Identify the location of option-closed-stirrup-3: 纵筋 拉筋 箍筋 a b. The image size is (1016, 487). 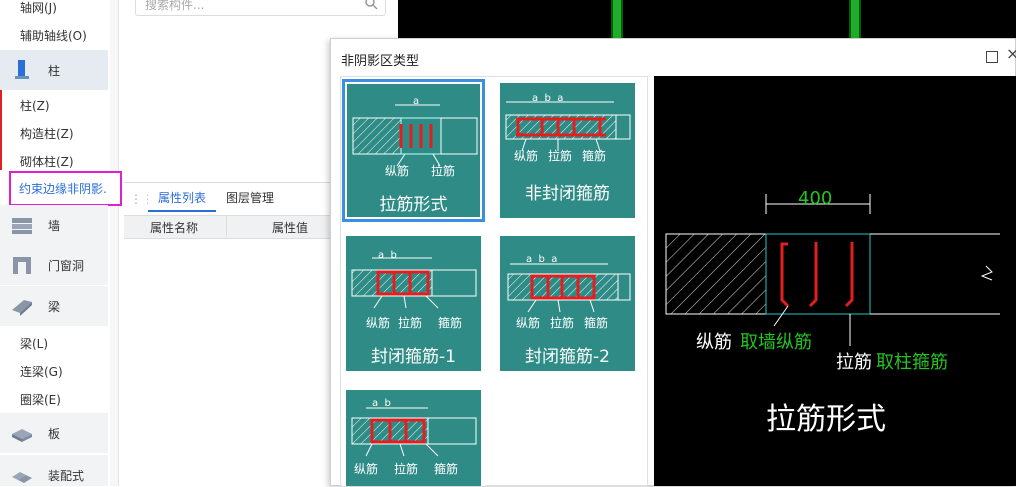
(413, 436).